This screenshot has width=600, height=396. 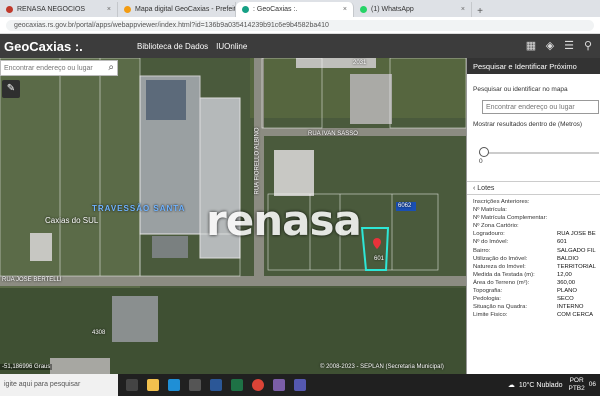 What do you see at coordinates (510, 218) in the screenshot?
I see `attr-key: Nº Matrícula Complementar:` at bounding box center [510, 218].